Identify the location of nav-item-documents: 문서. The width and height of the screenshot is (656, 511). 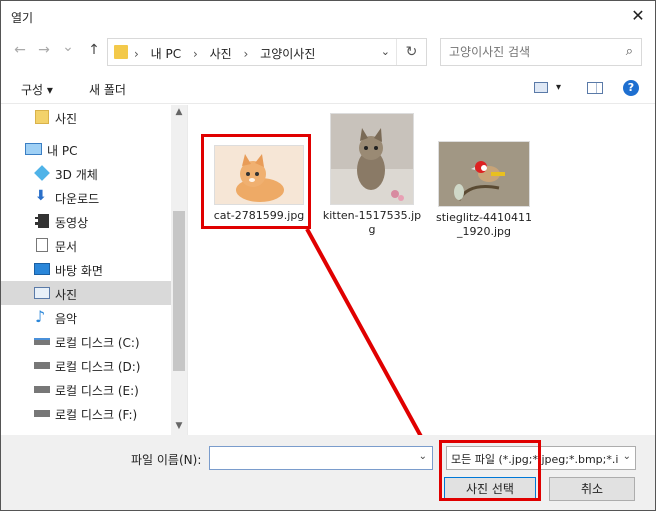
(86, 245).